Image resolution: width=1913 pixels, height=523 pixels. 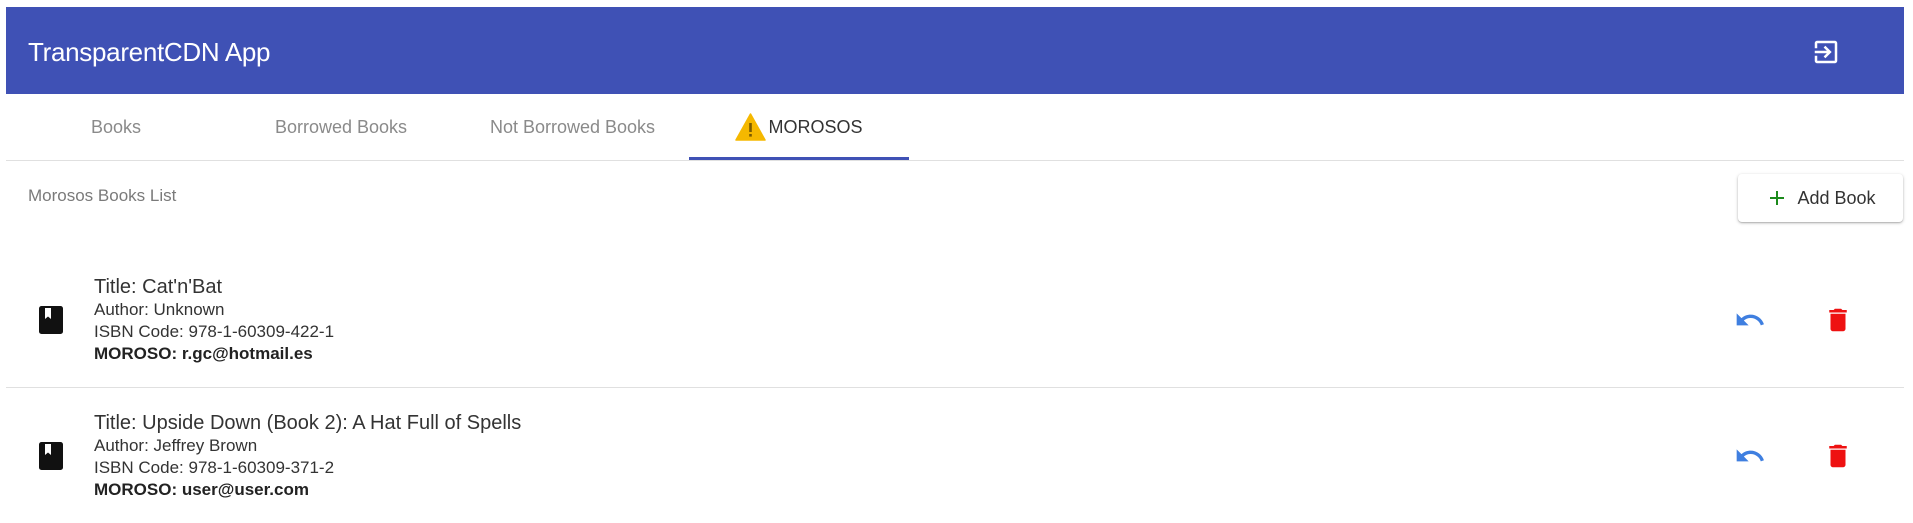 What do you see at coordinates (149, 52) in the screenshot?
I see `app-title: TransparentCDN App` at bounding box center [149, 52].